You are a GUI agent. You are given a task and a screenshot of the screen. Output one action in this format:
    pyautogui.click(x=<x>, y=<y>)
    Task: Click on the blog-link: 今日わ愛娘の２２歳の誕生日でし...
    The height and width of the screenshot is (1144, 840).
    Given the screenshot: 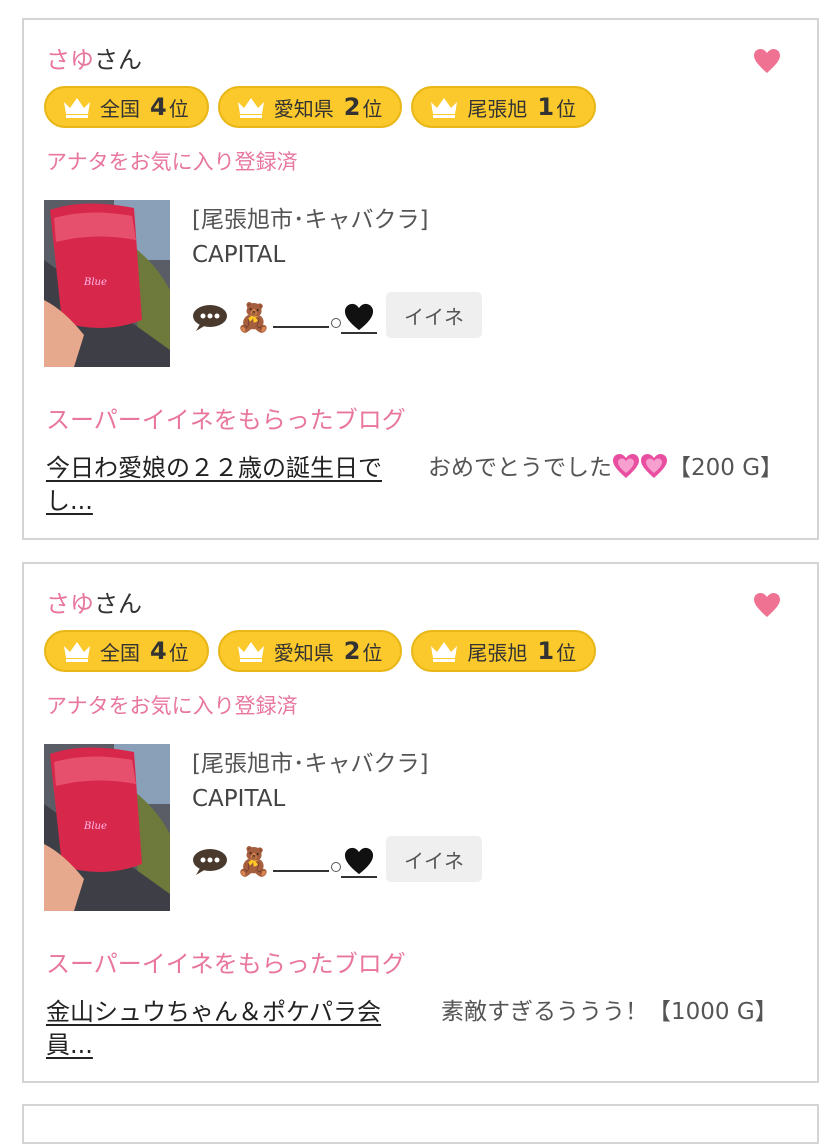 What is the action you would take?
    pyautogui.click(x=226, y=485)
    